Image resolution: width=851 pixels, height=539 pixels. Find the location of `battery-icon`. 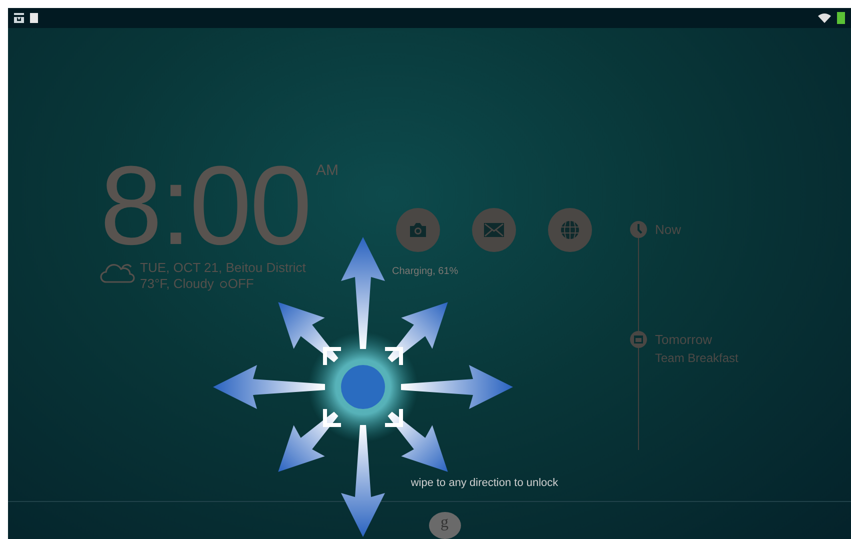

battery-icon is located at coordinates (841, 18).